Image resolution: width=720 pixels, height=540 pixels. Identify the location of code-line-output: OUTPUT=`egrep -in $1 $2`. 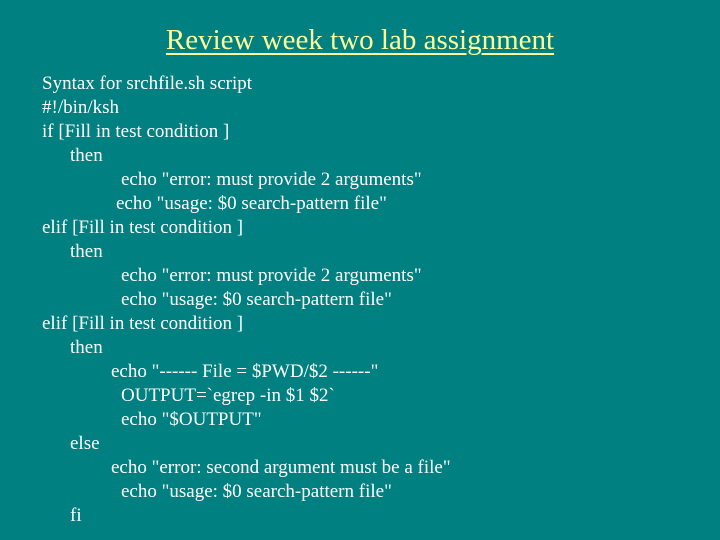
(228, 395).